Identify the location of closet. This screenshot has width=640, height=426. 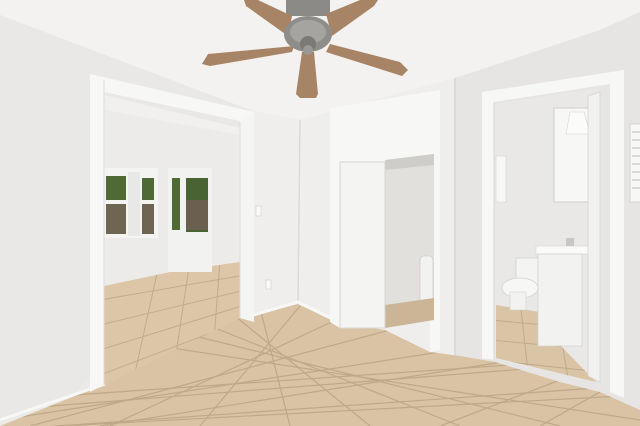
(385, 221).